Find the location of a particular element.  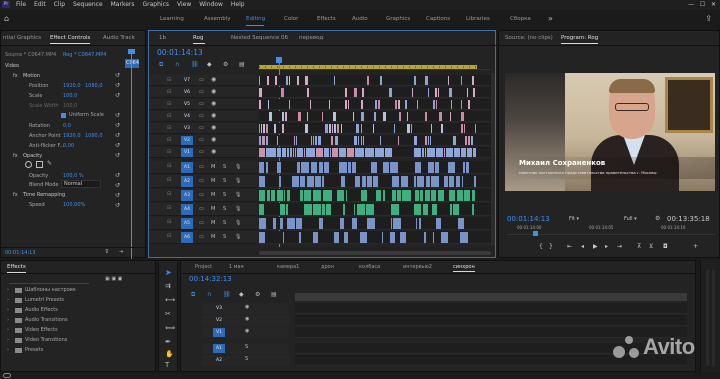

track-eye-icon: ◉ is located at coordinates (213, 103).